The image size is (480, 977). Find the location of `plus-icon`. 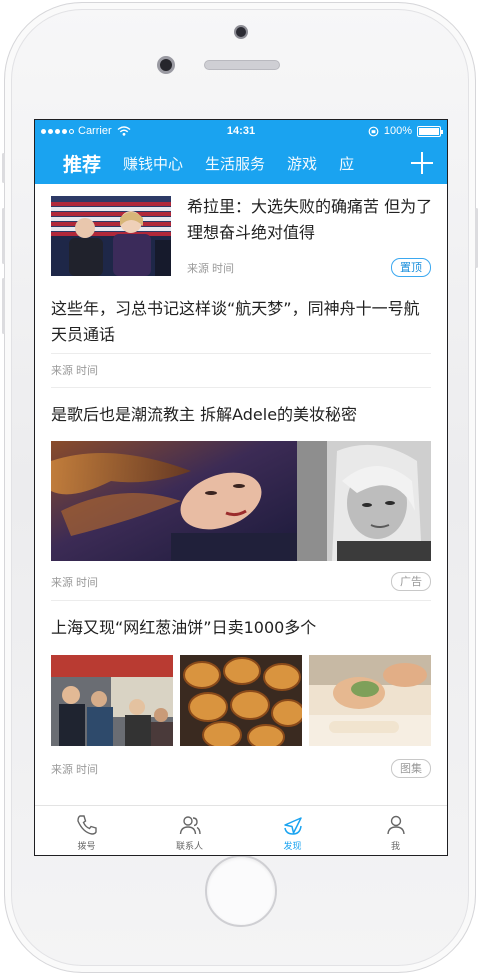

plus-icon is located at coordinates (422, 163).